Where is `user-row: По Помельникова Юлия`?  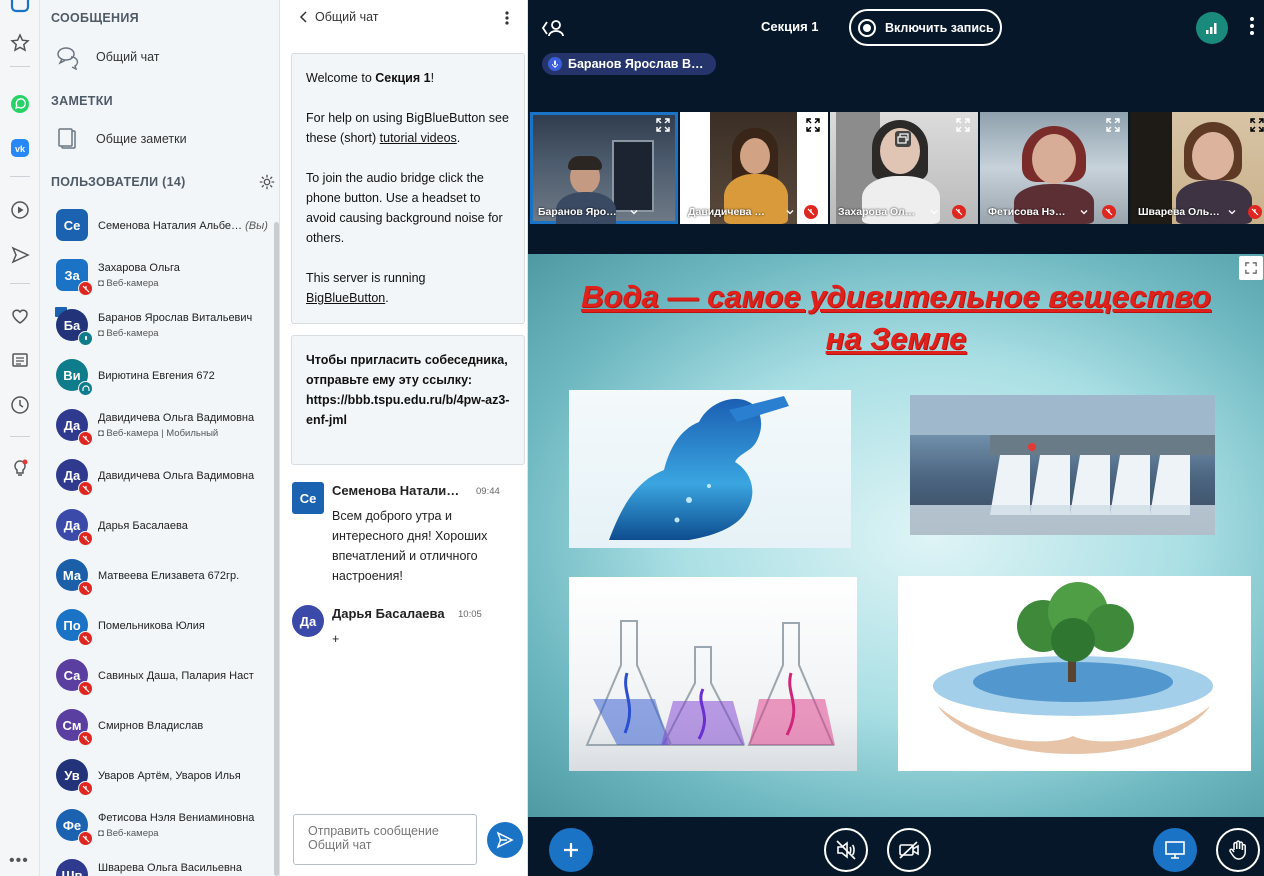 user-row: По Помельникова Юлия is located at coordinates (158, 625).